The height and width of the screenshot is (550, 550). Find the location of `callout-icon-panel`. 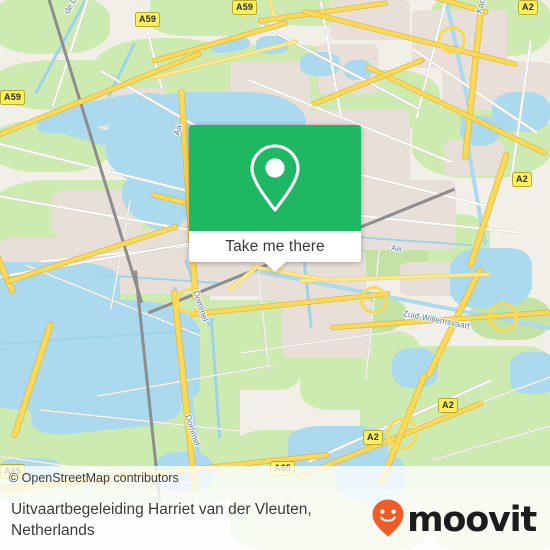

callout-icon-panel is located at coordinates (275, 178).